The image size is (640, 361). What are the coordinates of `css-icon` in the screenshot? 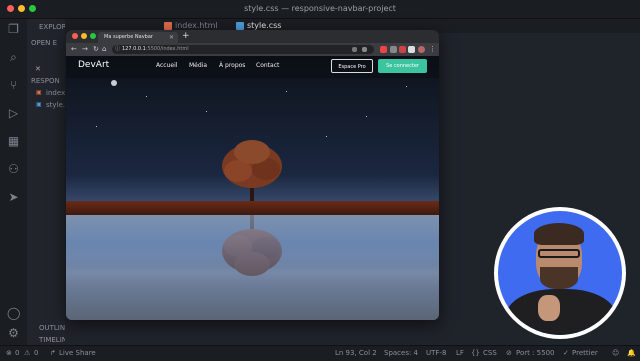 It's located at (240, 26).